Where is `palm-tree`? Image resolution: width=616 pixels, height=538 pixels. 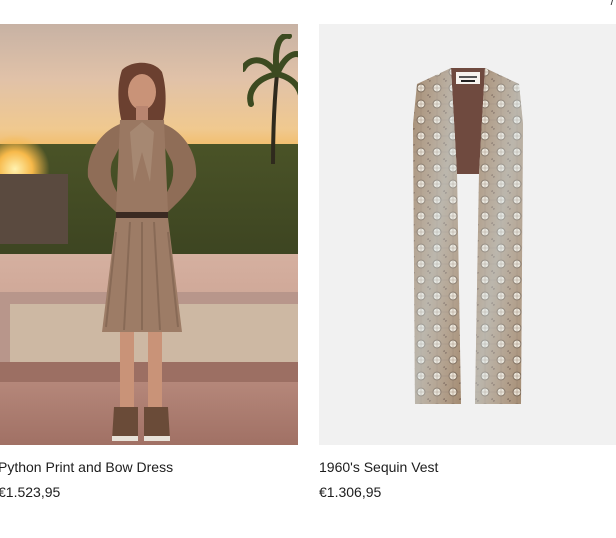
palm-tree is located at coordinates (270, 99).